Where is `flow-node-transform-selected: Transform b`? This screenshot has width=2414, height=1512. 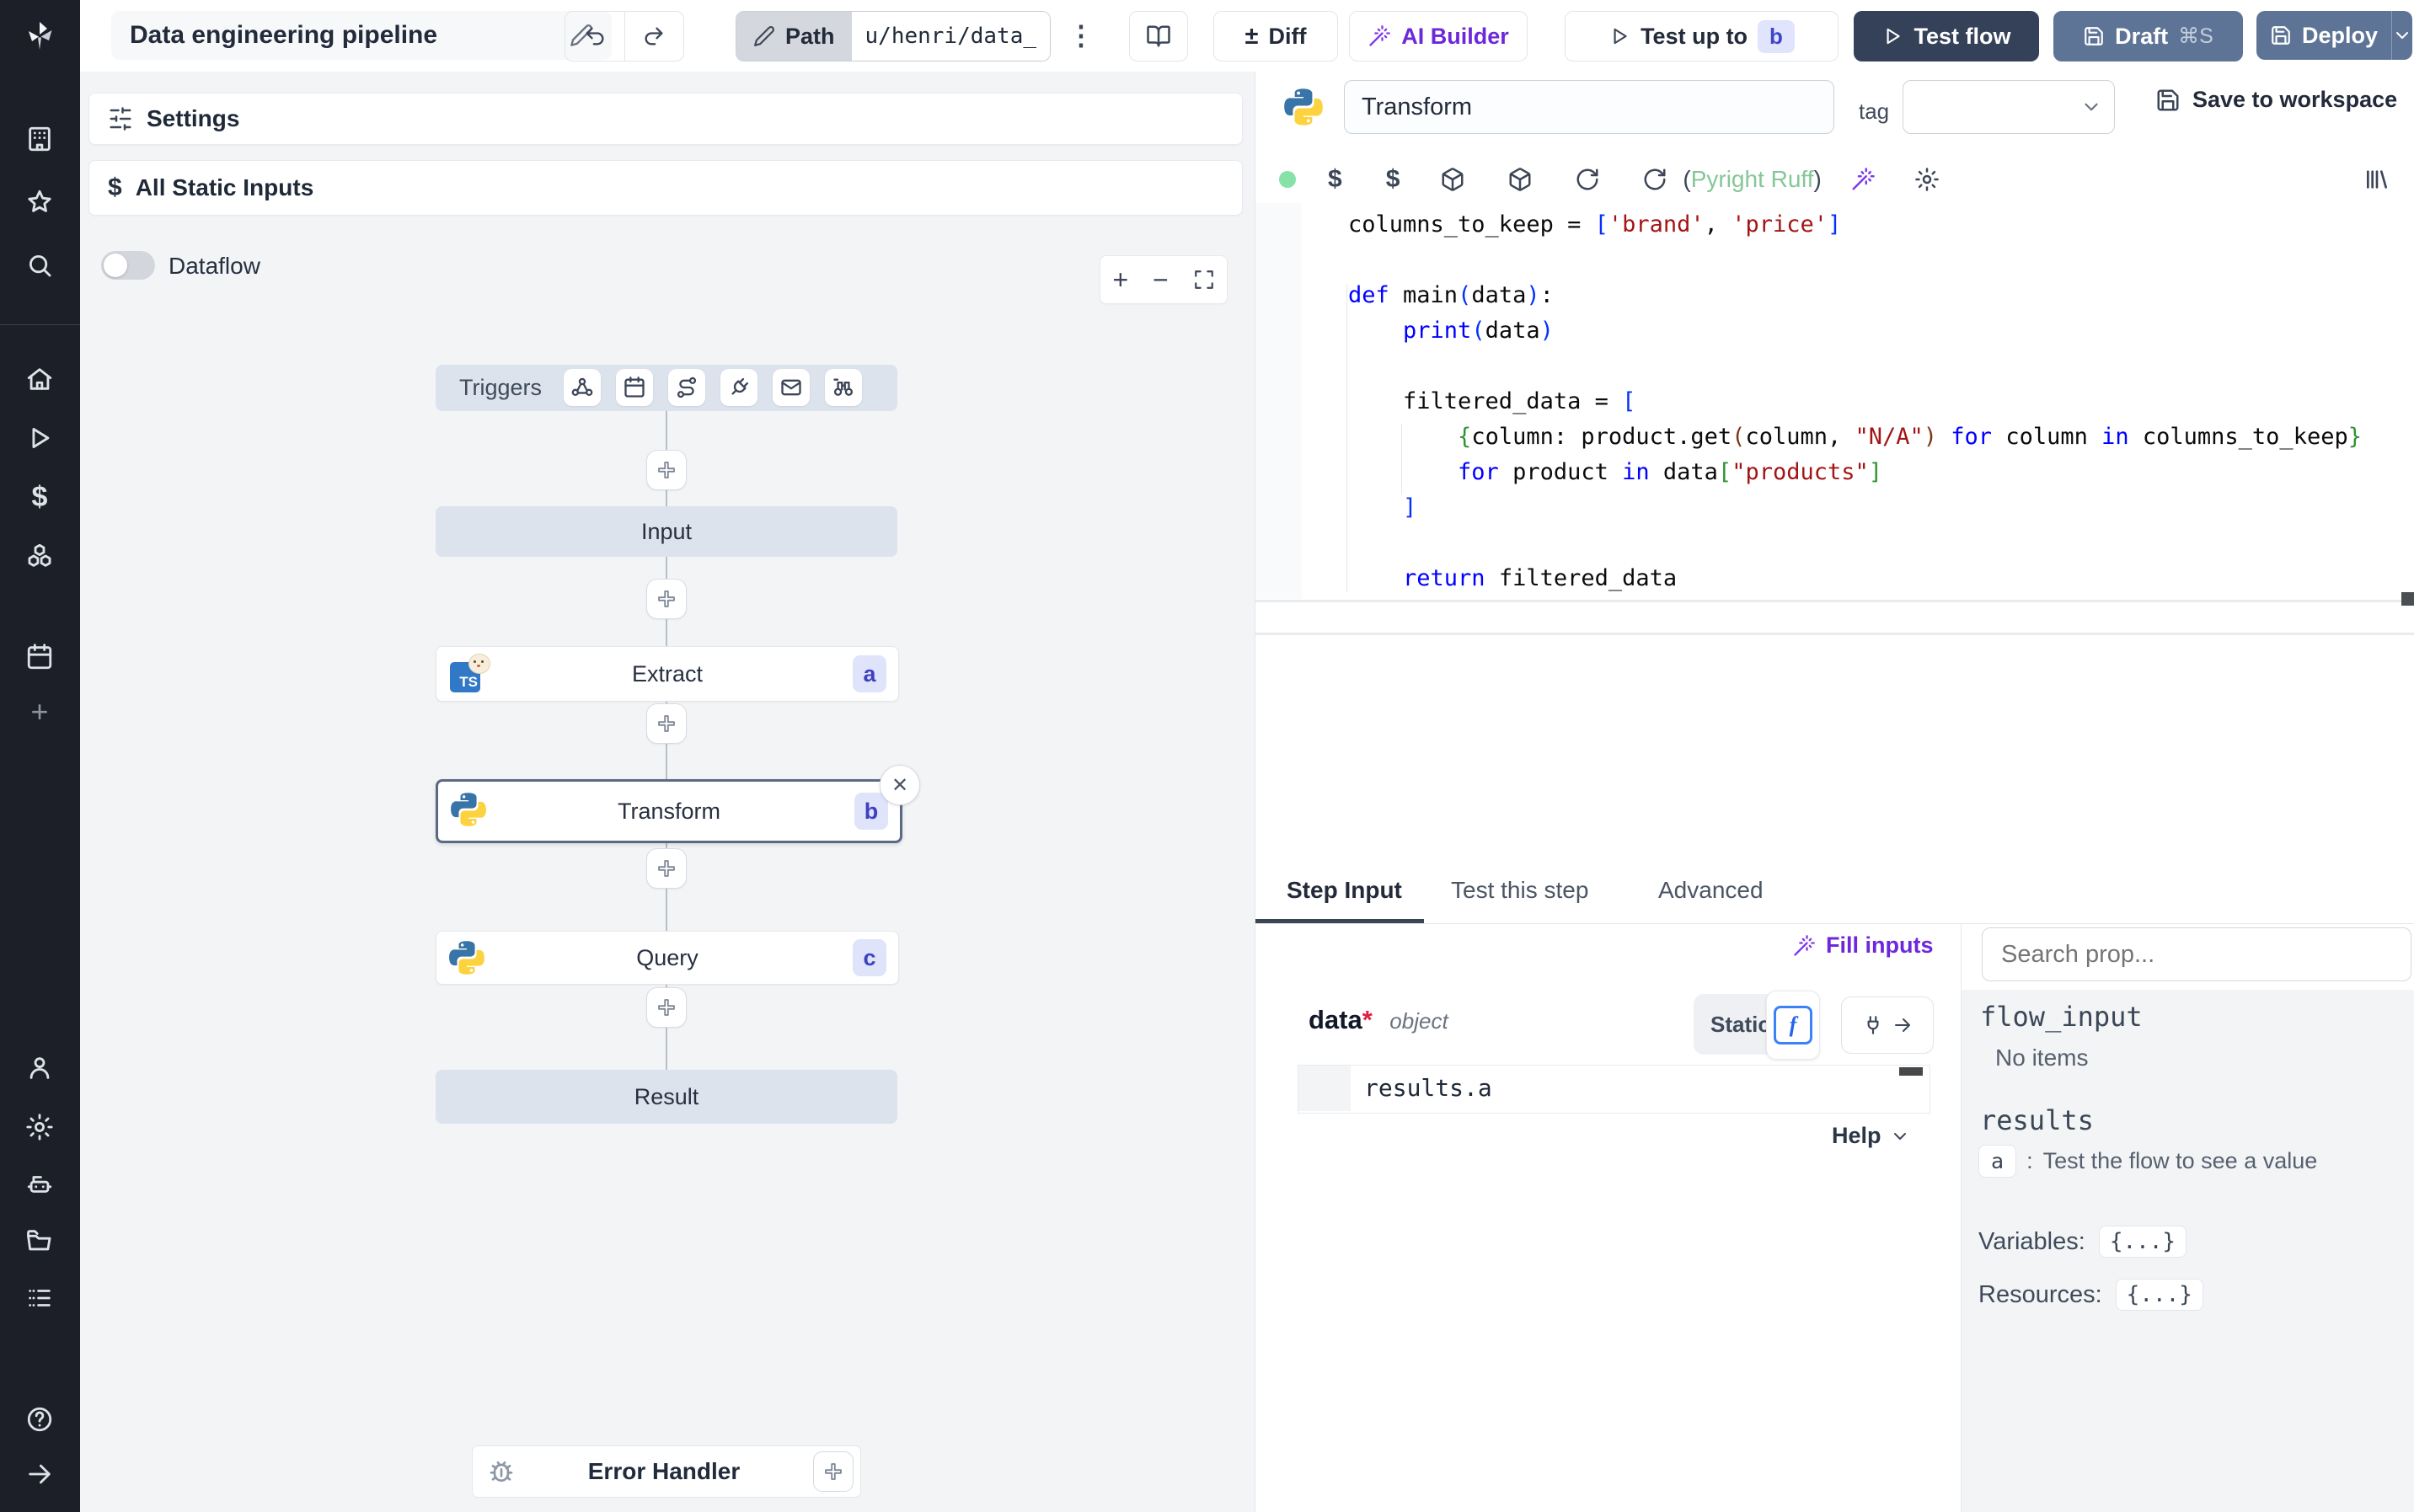 flow-node-transform-selected: Transform b is located at coordinates (669, 811).